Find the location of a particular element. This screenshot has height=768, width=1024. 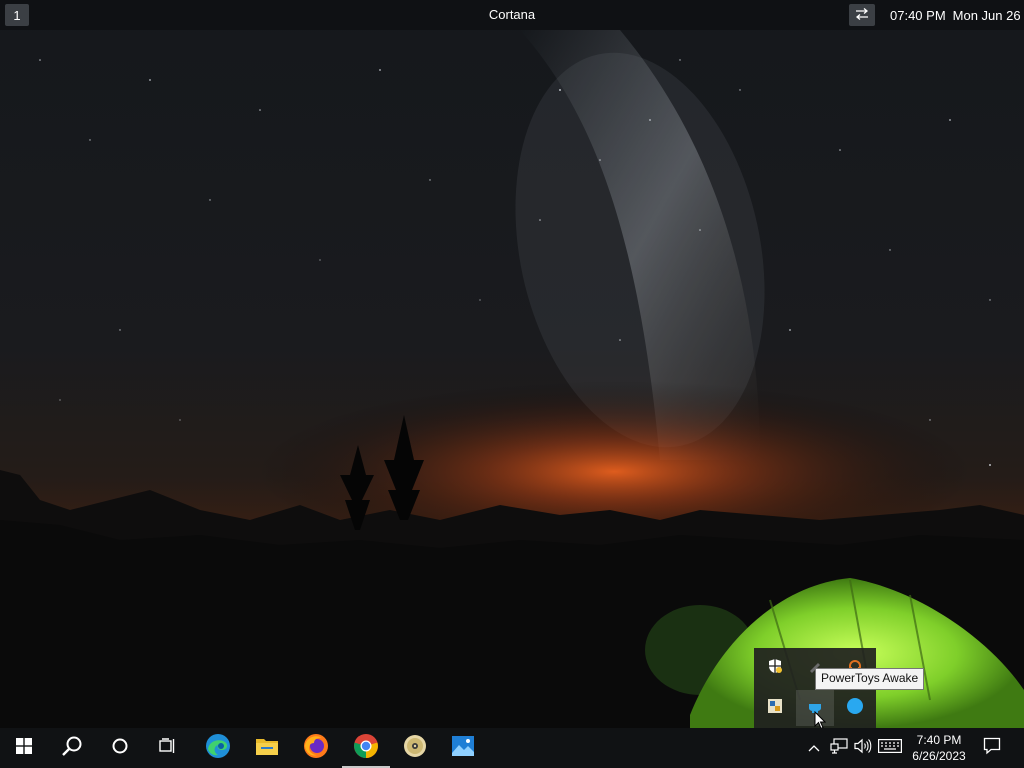

action-center-button is located at coordinates (992, 748).